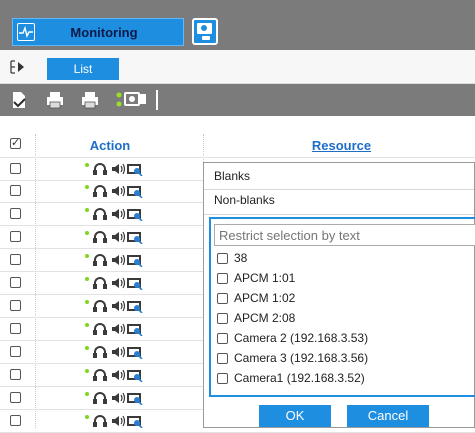 The image size is (475, 433). Describe the element at coordinates (83, 69) in the screenshot. I see `tab-list: List` at that location.